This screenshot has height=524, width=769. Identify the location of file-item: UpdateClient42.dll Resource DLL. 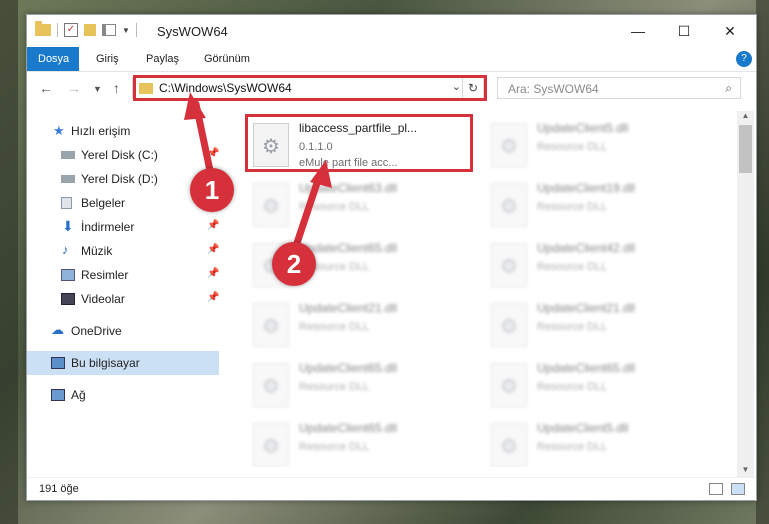
(602, 266).